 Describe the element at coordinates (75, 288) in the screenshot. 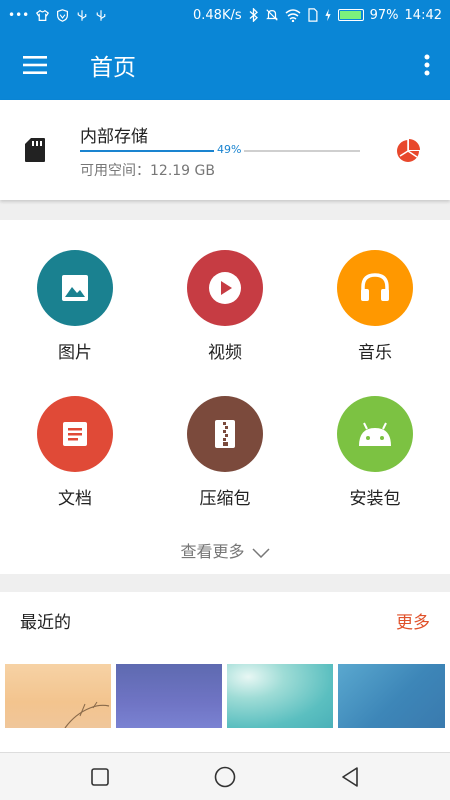

I see `image-icon` at that location.